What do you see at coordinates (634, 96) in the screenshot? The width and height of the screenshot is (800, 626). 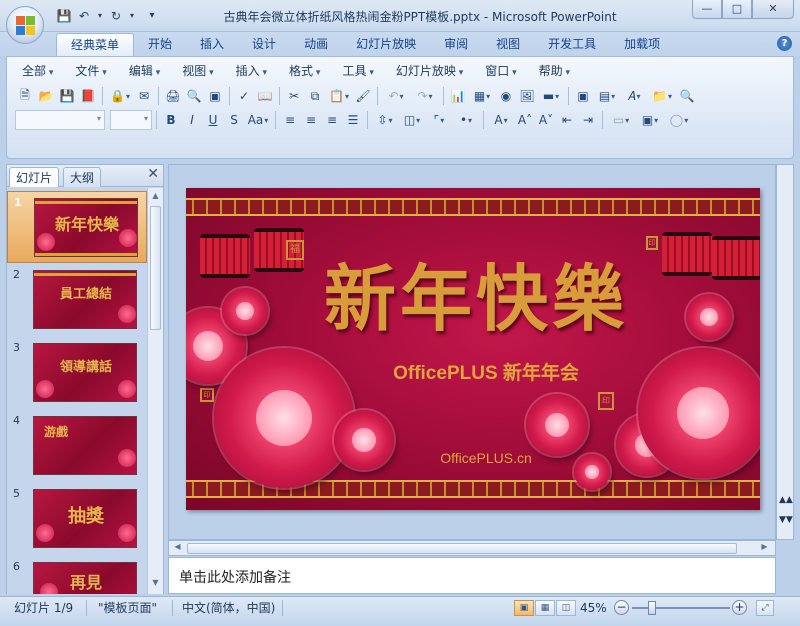 I see `text-box-icon: 𝐴` at bounding box center [634, 96].